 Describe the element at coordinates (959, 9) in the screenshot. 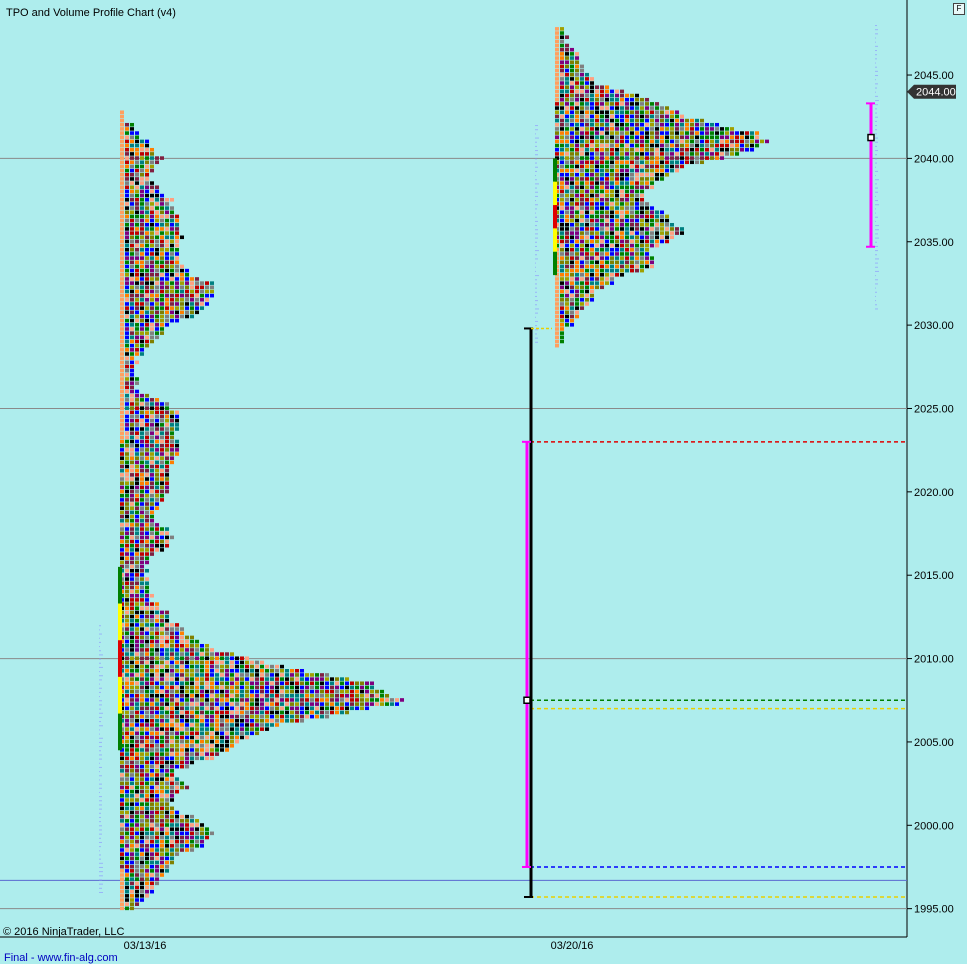

I see `chart-options-button: F` at that location.